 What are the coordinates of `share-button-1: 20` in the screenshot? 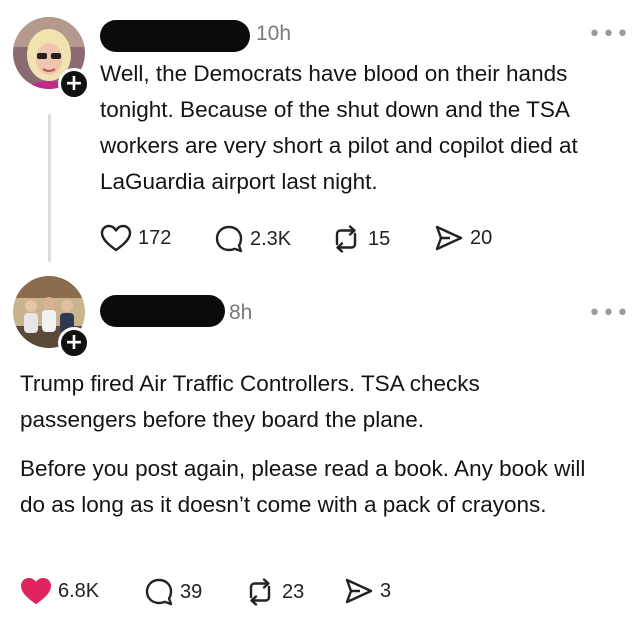 It's located at (463, 238).